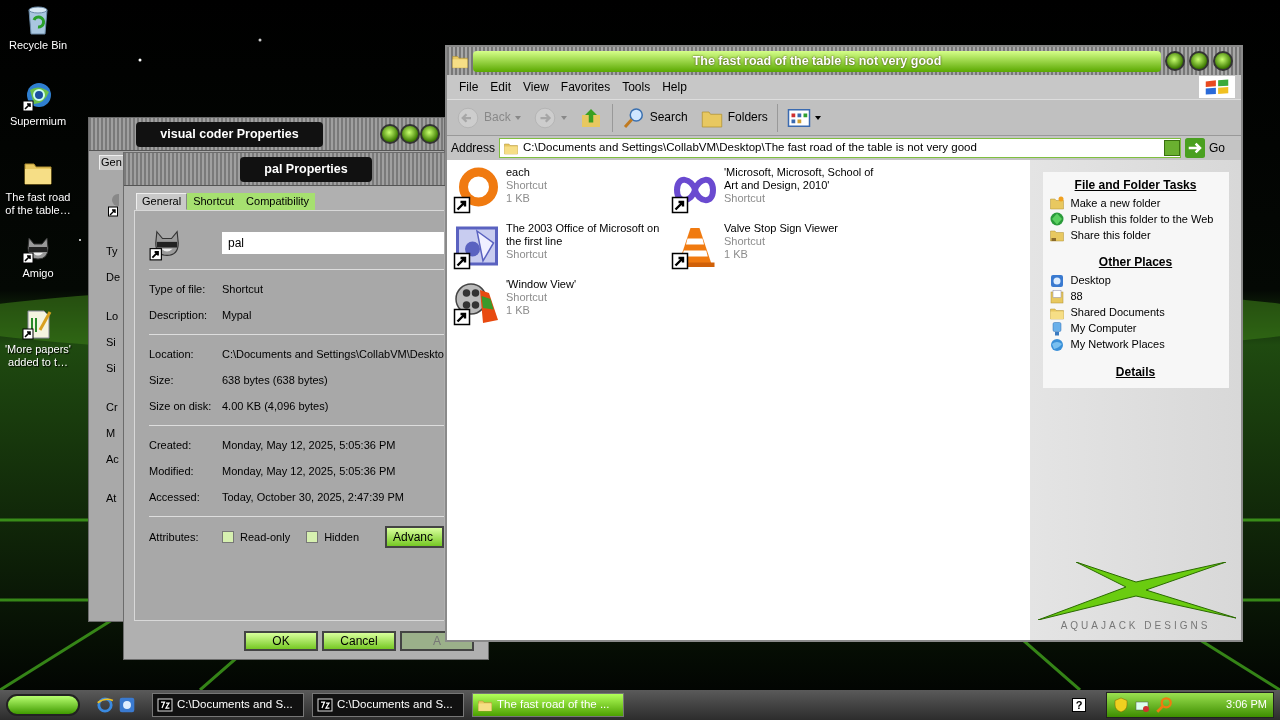 The width and height of the screenshot is (1280, 720). Describe the element at coordinates (174, 537) in the screenshot. I see `field-label: Attributes:` at that location.